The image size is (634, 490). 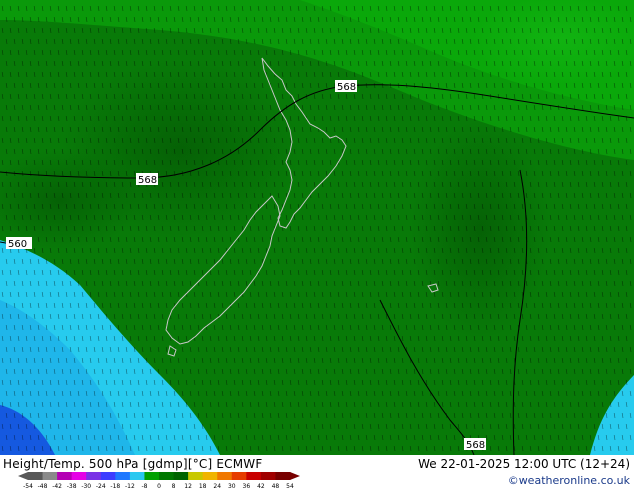 What do you see at coordinates (43, 486) in the screenshot?
I see `colorbar-tick-label: -48` at bounding box center [43, 486].